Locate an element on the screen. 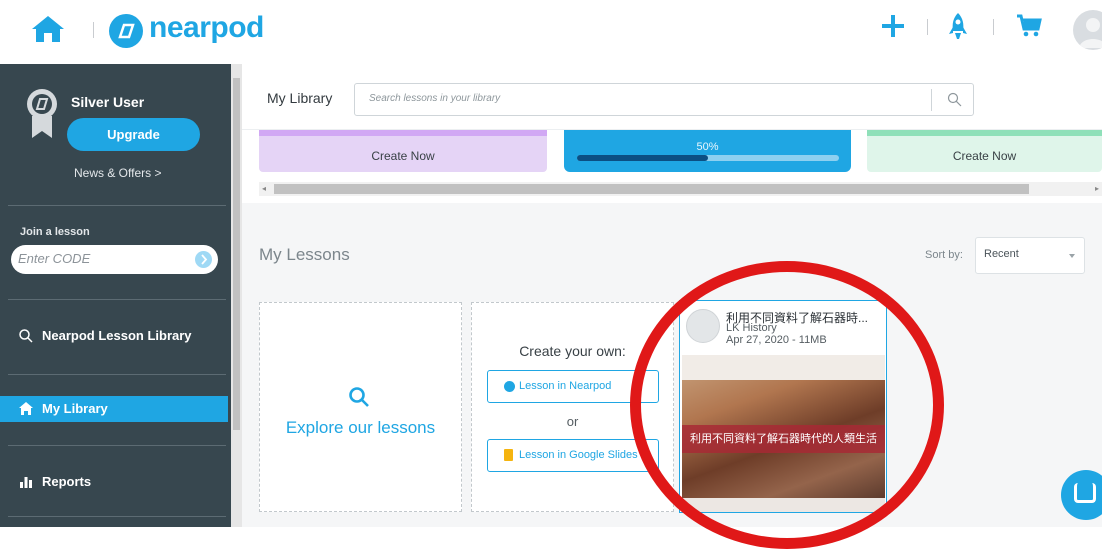  sidebar-item-lesson-library: Nearpod Lesson Library is located at coordinates (114, 336).